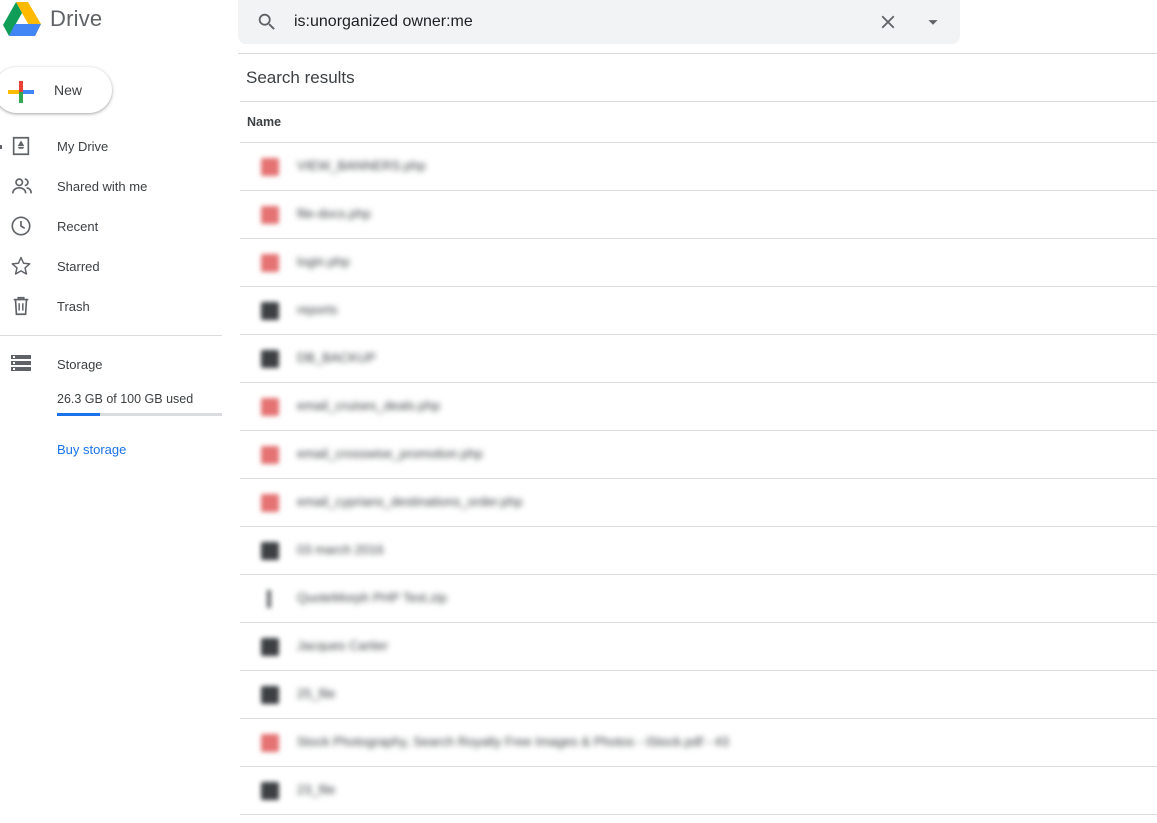 This screenshot has width=1157, height=823. I want to click on trash-icon, so click(21, 308).